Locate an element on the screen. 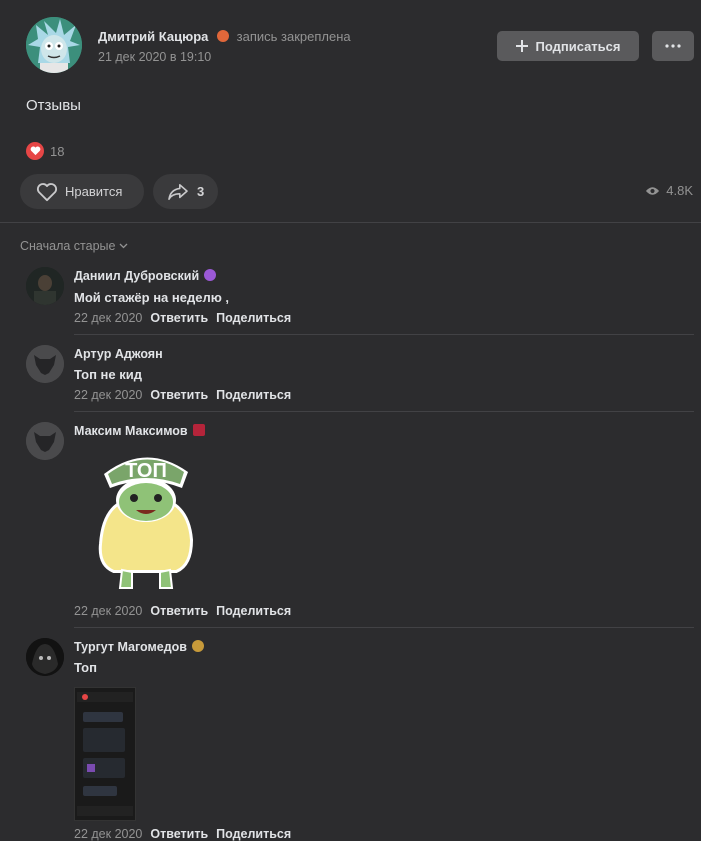 This screenshot has height=841, width=701. like-button: Нравится is located at coordinates (82, 191).